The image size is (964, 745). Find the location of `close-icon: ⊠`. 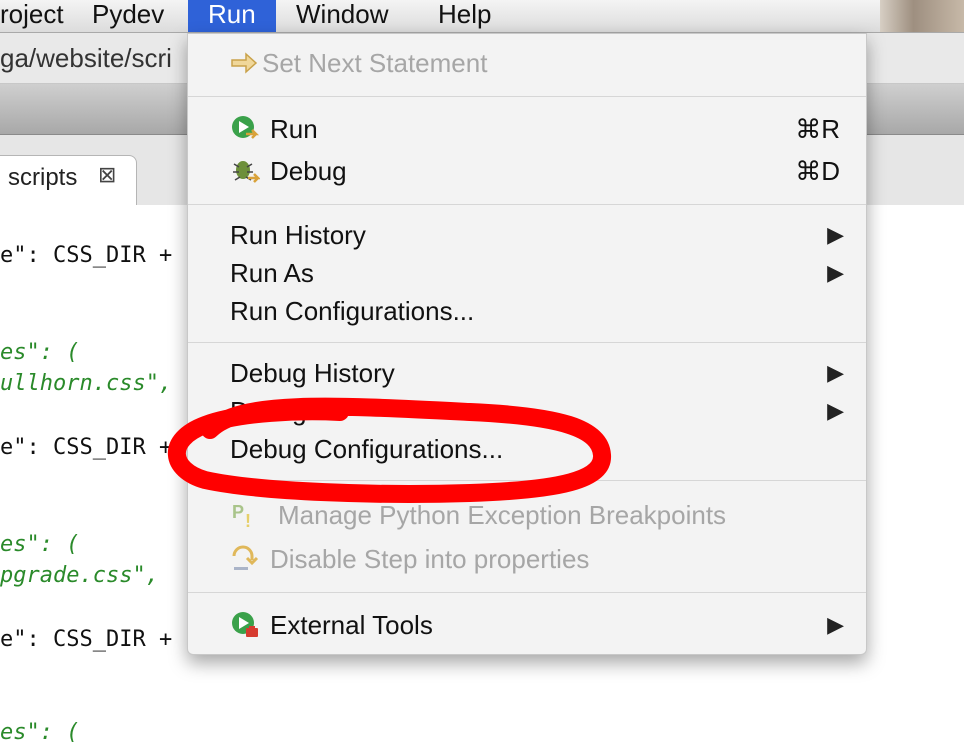

close-icon: ⊠ is located at coordinates (107, 175).